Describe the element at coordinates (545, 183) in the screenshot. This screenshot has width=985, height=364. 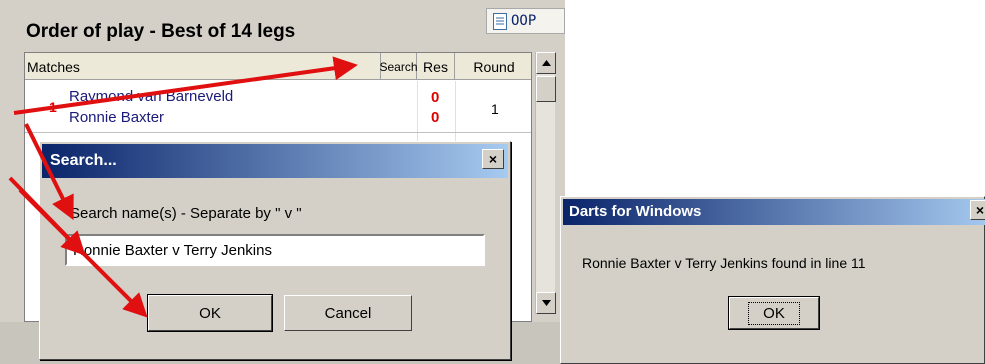
I see `vertical-scrollbar` at that location.